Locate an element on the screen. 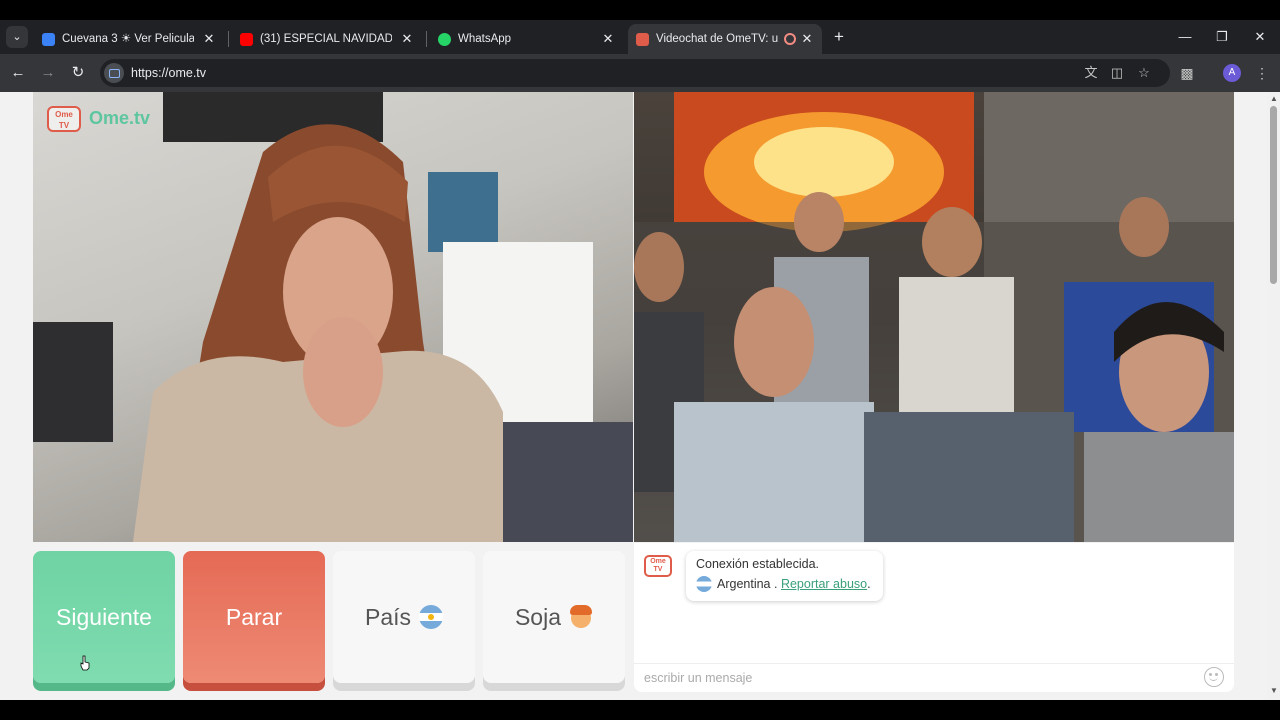  page-scrollbar: ▲ ▼ is located at coordinates (1273, 396).